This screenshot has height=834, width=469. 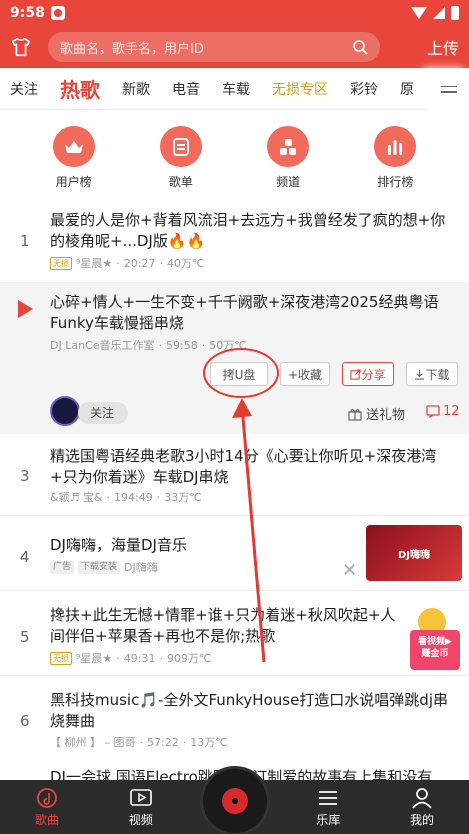 What do you see at coordinates (140, 798) in the screenshot?
I see `video-icon` at bounding box center [140, 798].